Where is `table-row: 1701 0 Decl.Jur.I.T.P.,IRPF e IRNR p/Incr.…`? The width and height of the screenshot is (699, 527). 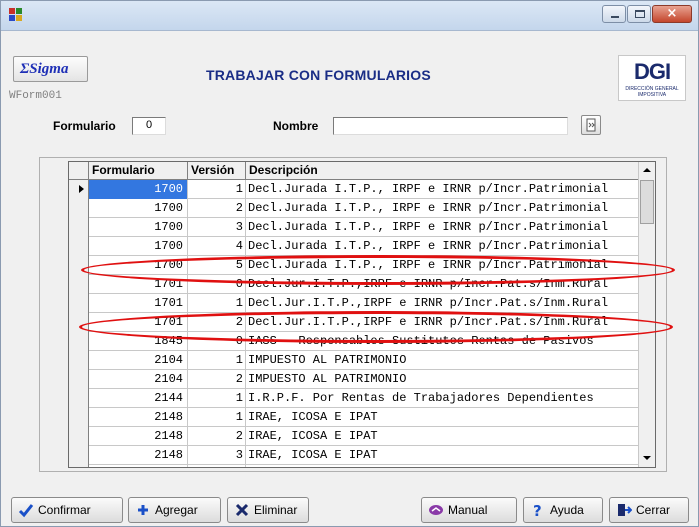
table-row: 1701 0 Decl.Jur.I.T.P.,IRPF e IRNR p/Incr.… is located at coordinates (354, 284).